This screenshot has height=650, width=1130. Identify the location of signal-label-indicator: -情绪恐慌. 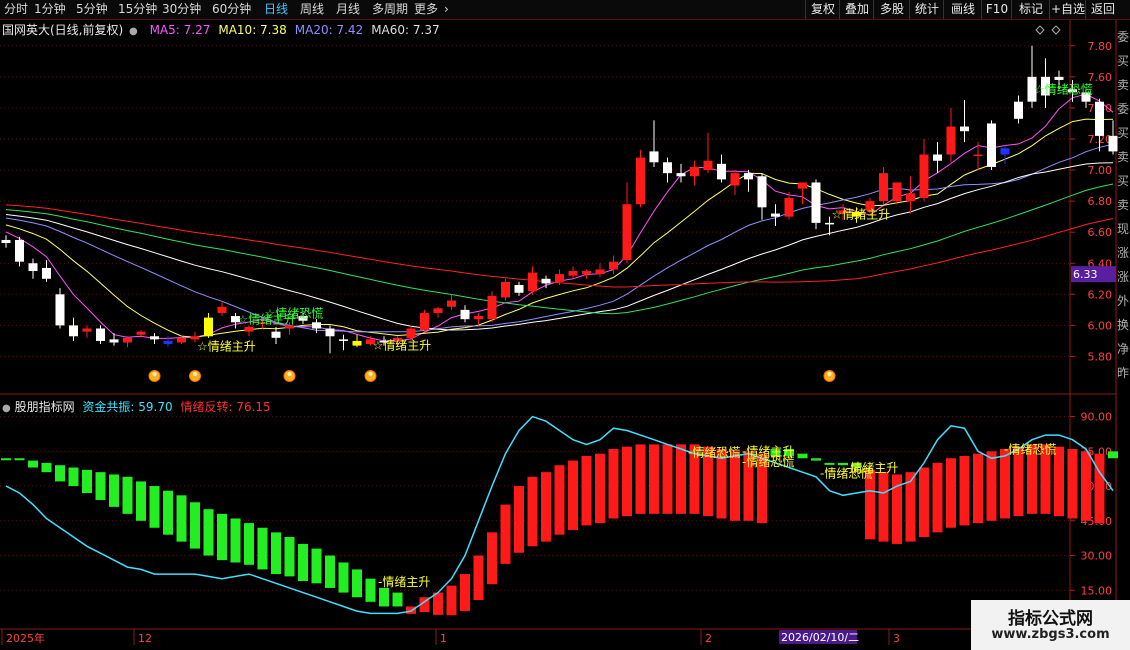
(768, 462).